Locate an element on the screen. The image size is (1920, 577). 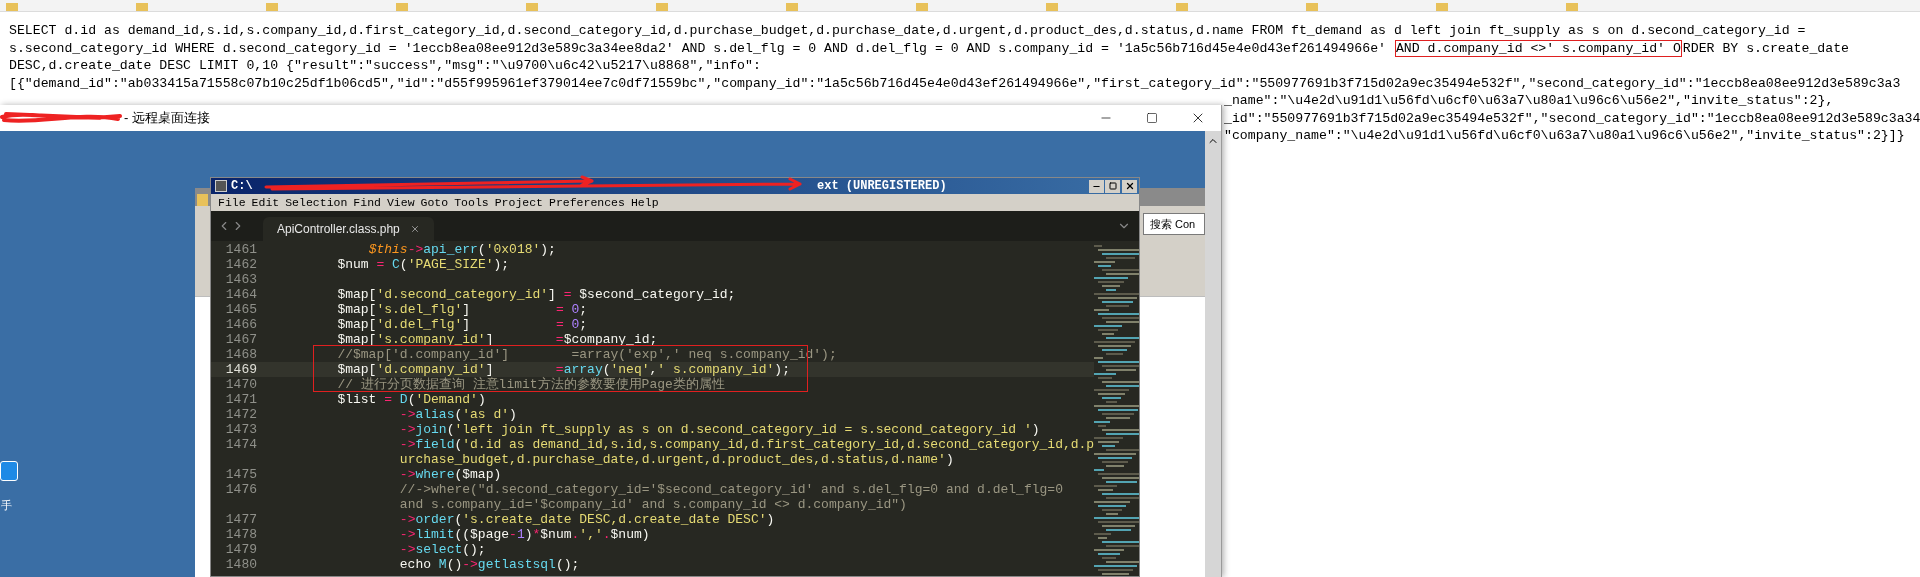
line-number: 1473 is located at coordinates (241, 429).